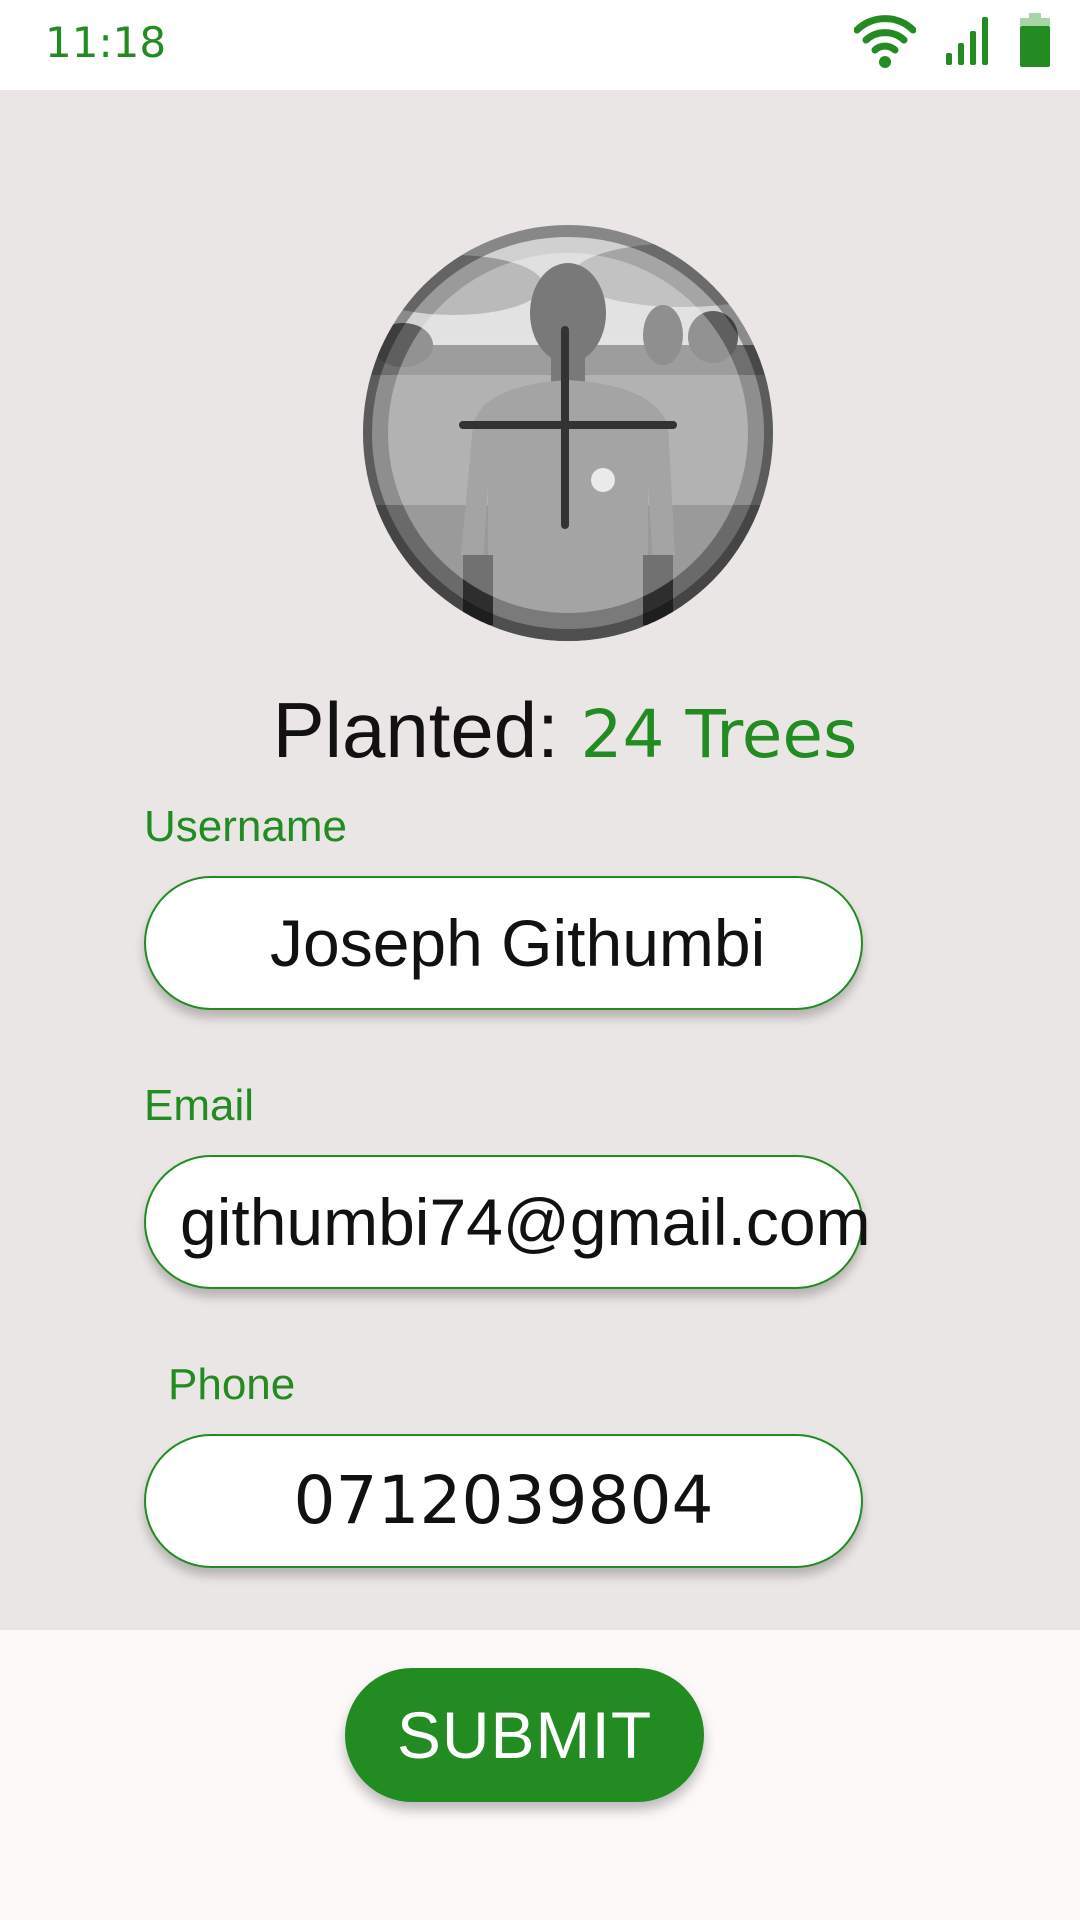 The height and width of the screenshot is (1920, 1080). Describe the element at coordinates (525, 1222) in the screenshot. I see `email-value: githumbi74@gmail.com` at that location.